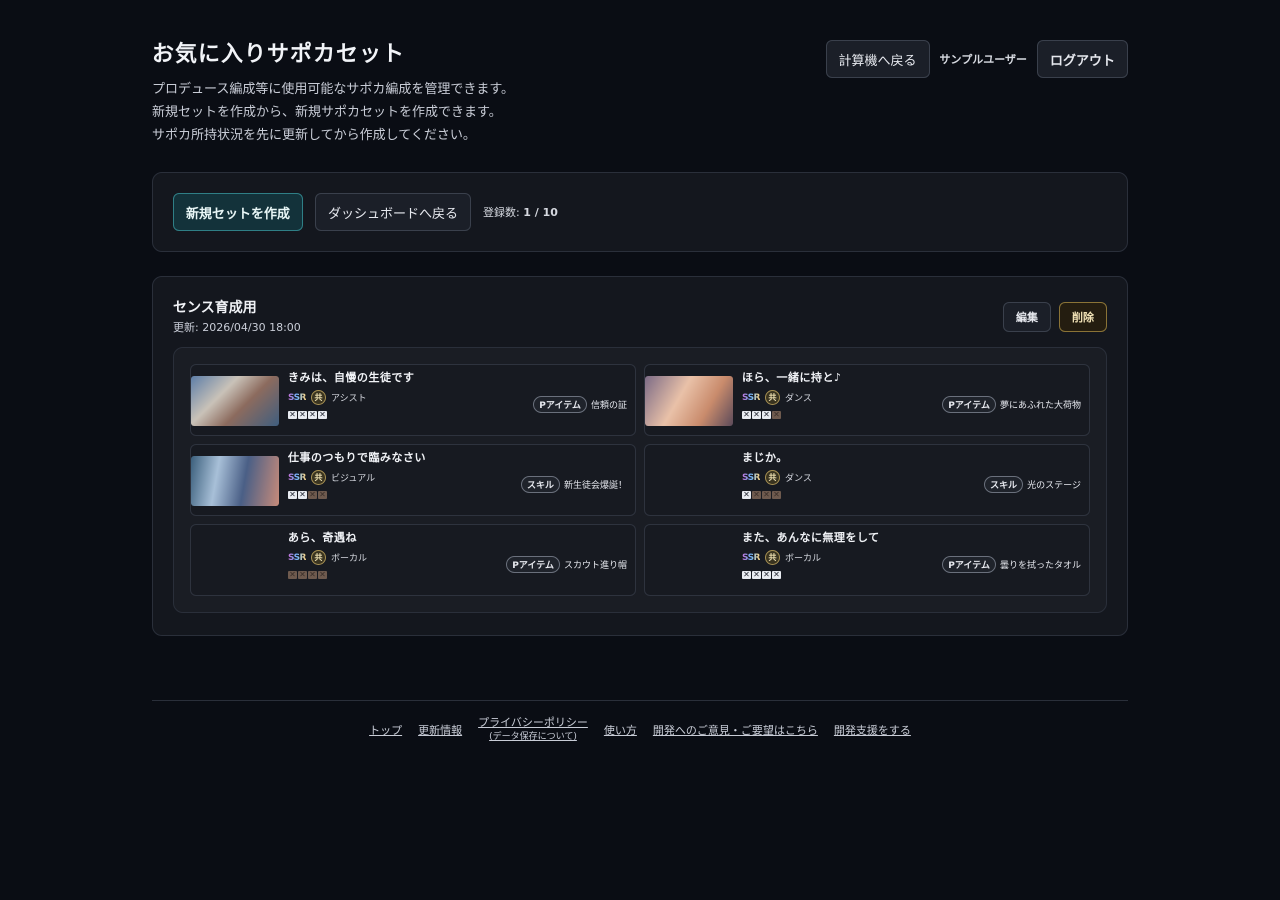 This screenshot has width=1280, height=900. I want to click on footer-link-usage: 使い方, so click(620, 727).